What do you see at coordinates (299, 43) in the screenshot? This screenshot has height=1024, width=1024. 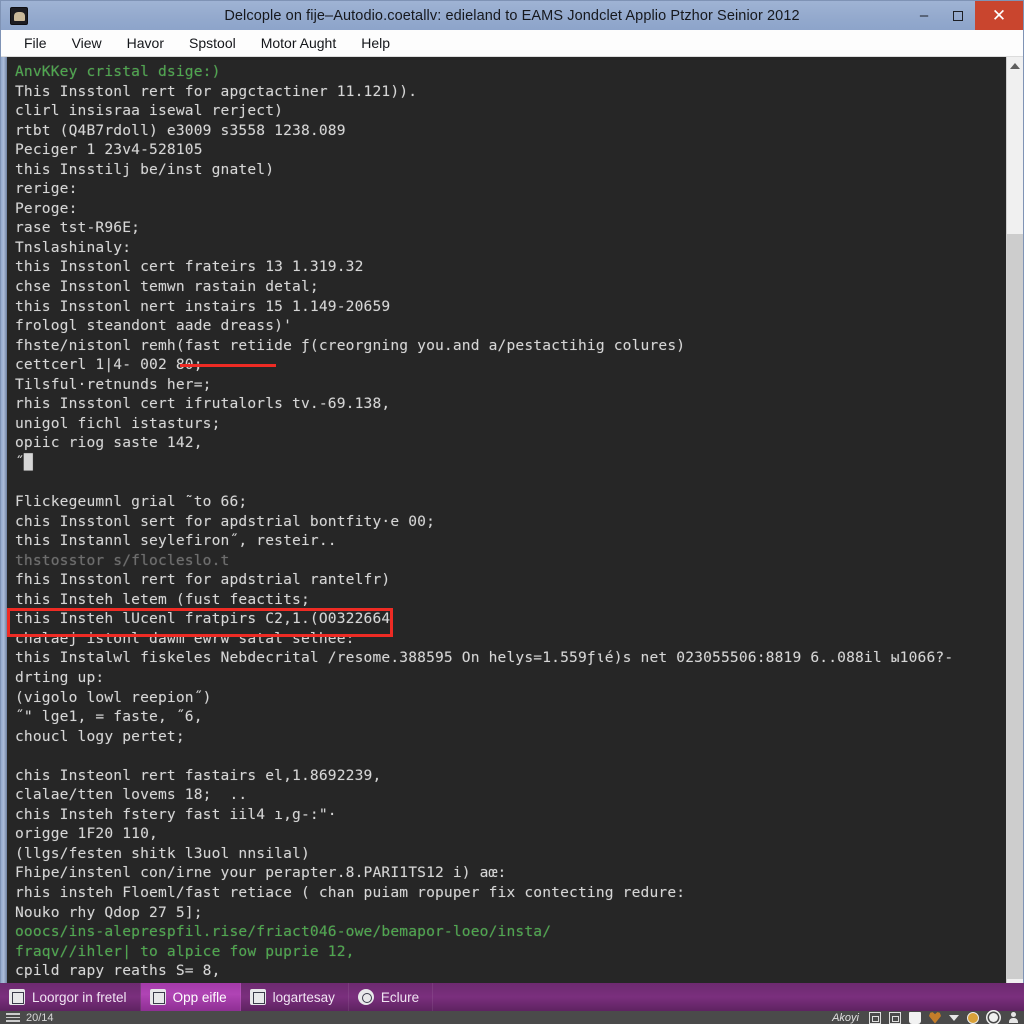 I see `menu-item-motor-aught: Motor Aught` at bounding box center [299, 43].